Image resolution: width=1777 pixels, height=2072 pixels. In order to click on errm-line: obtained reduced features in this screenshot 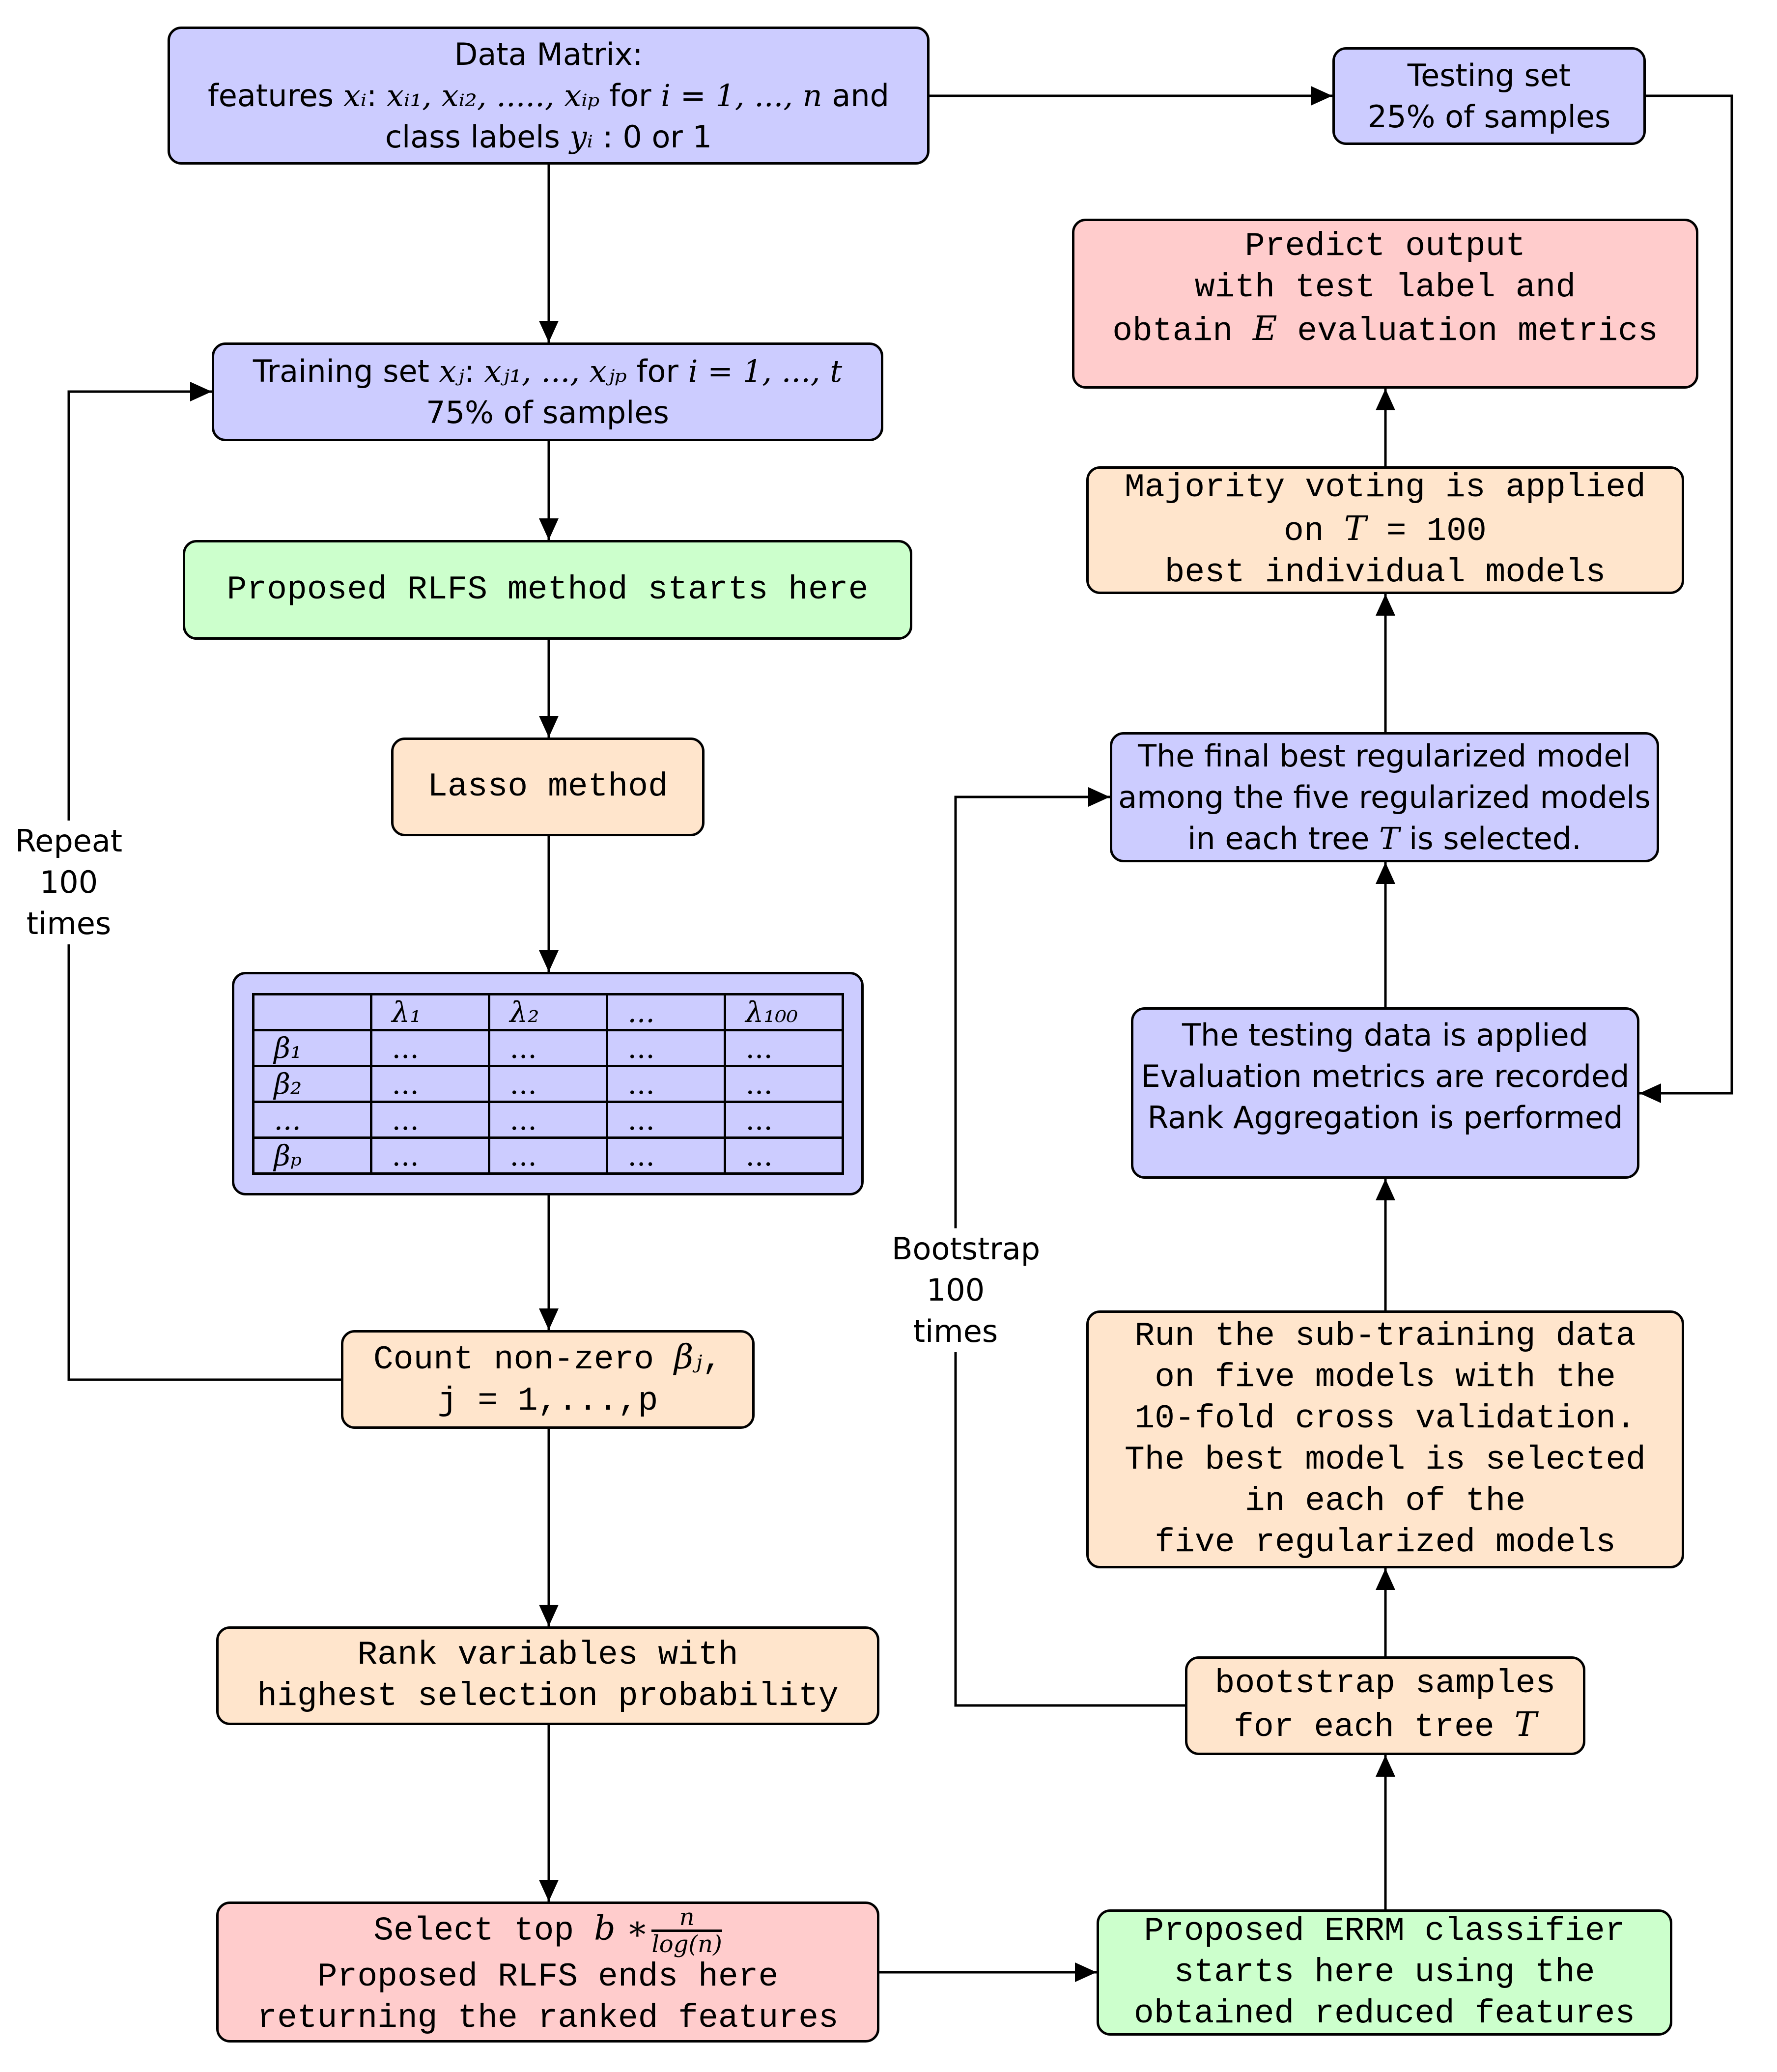, I will do `click(1384, 2013)`.